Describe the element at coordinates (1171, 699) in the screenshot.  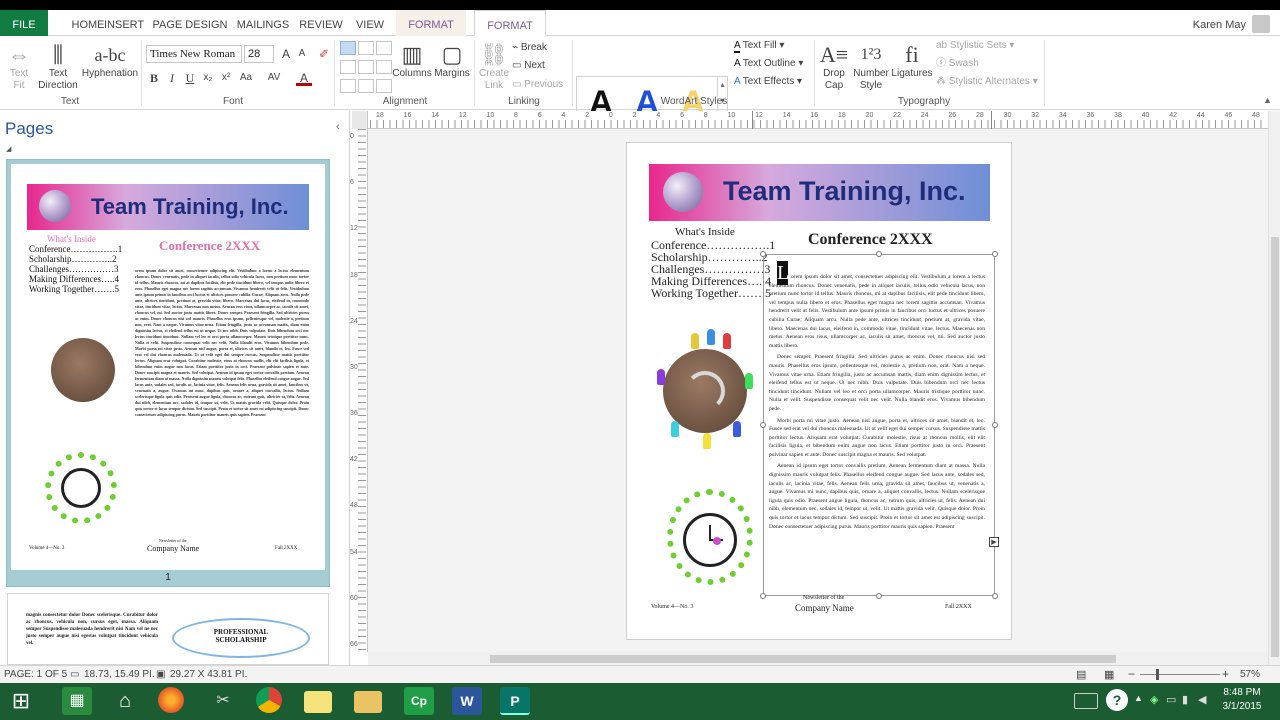
I see `battery-icon: ▭` at that location.